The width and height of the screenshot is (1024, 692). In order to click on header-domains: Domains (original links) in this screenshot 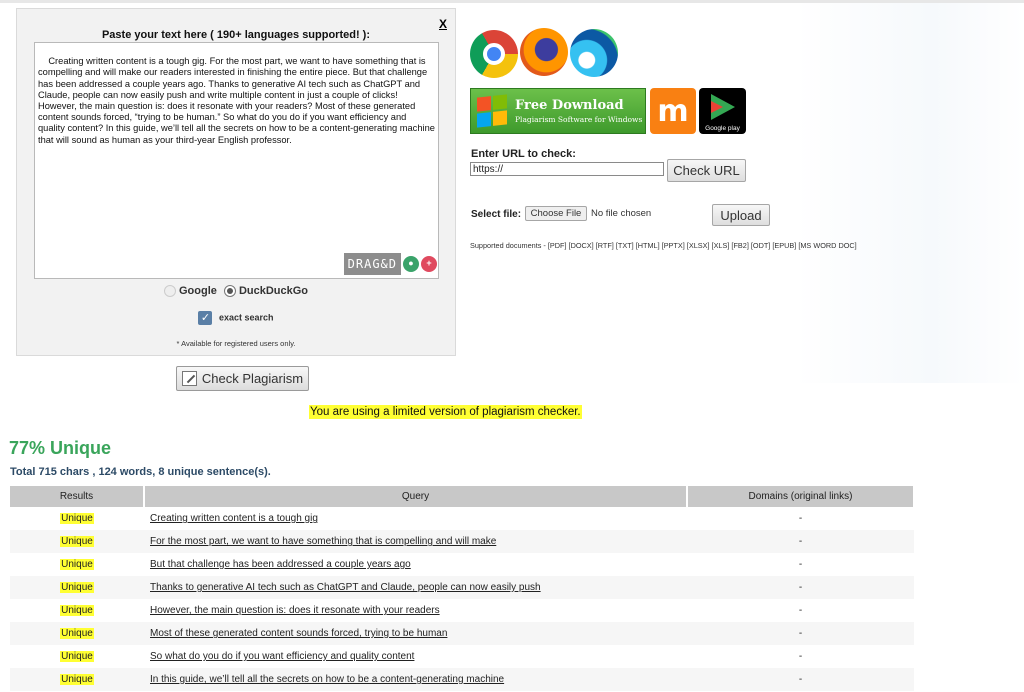, I will do `click(801, 496)`.